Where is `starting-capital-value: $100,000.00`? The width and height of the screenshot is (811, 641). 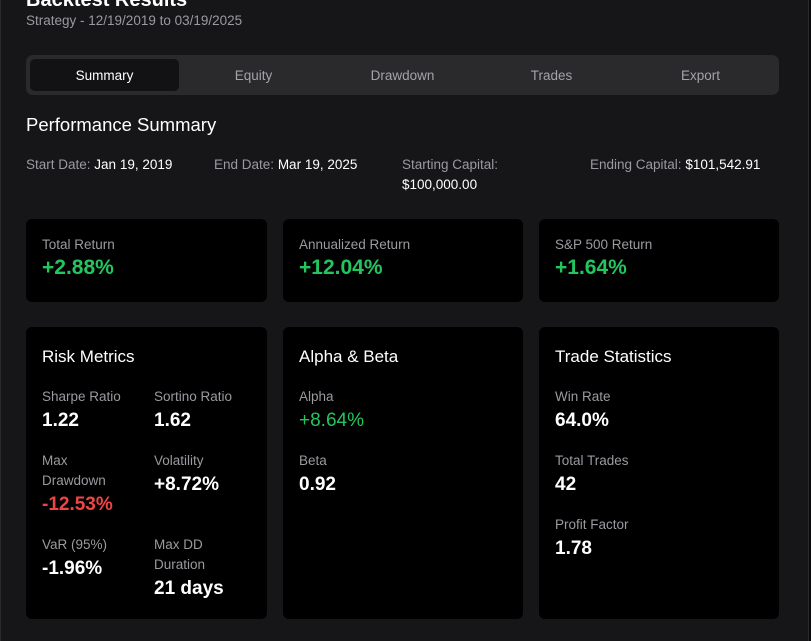
starting-capital-value: $100,000.00 is located at coordinates (440, 184).